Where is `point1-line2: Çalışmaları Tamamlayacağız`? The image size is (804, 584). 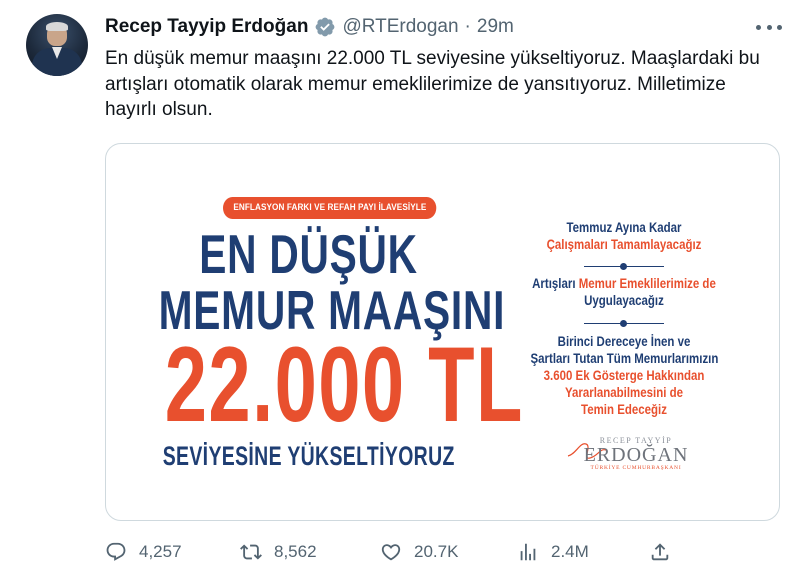
point1-line2: Çalışmaları Tamamlayacağız is located at coordinates (624, 244).